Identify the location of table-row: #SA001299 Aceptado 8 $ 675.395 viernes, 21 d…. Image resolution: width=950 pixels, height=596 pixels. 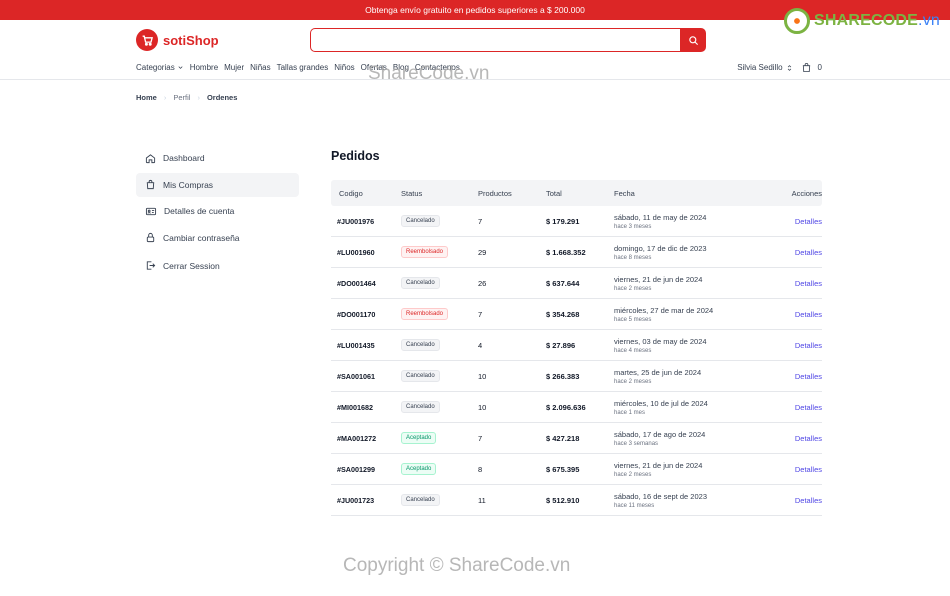
(576, 469).